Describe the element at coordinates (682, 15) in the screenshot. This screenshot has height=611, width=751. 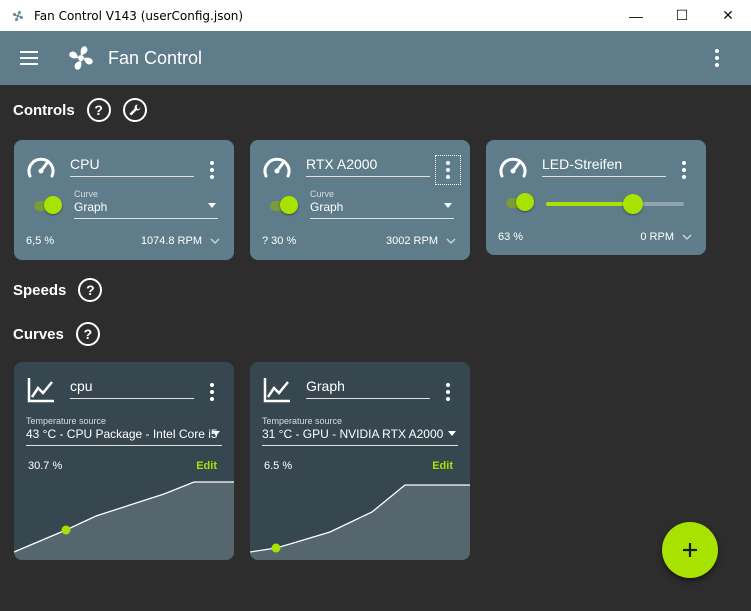
I see `maximize-button: ☐` at that location.